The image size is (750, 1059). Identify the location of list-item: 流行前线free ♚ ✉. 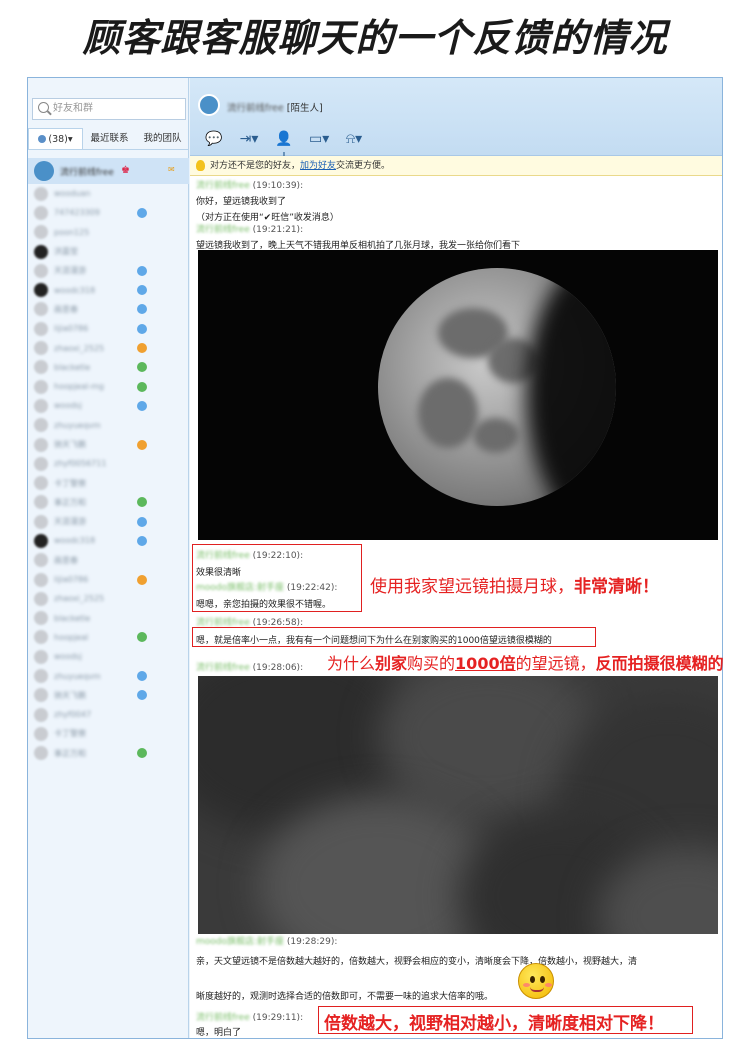
(108, 171).